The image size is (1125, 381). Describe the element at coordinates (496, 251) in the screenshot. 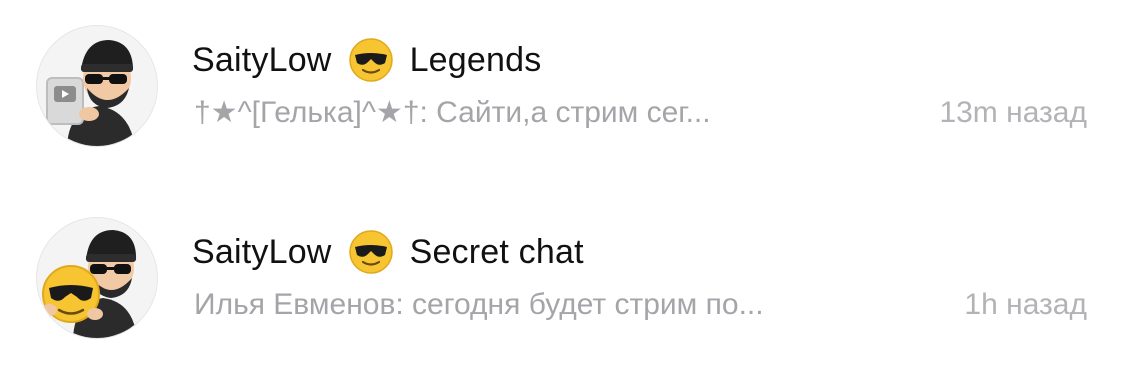

I see `chat-group-name: Secret chat` at that location.